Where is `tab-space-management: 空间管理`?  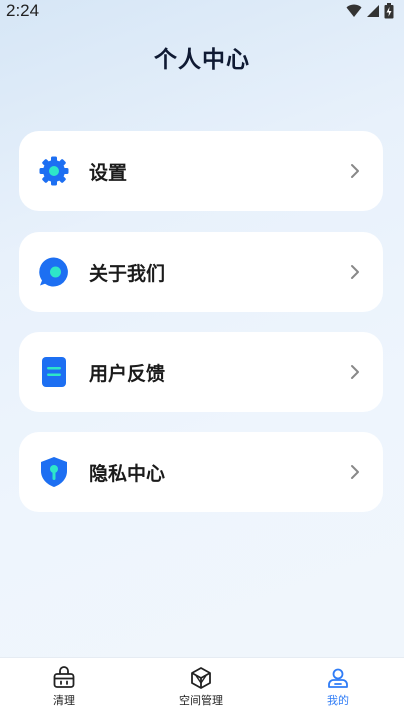 tab-space-management: 空间管理 is located at coordinates (201, 687).